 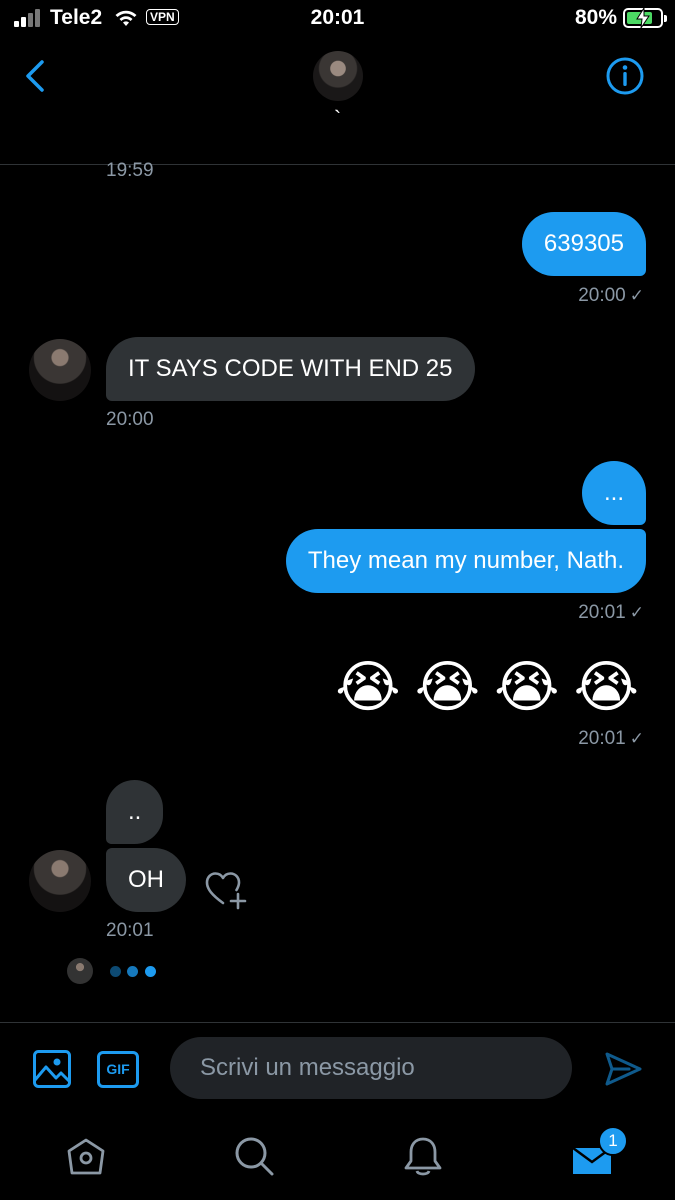 I want to click on send-icon, so click(x=623, y=1069).